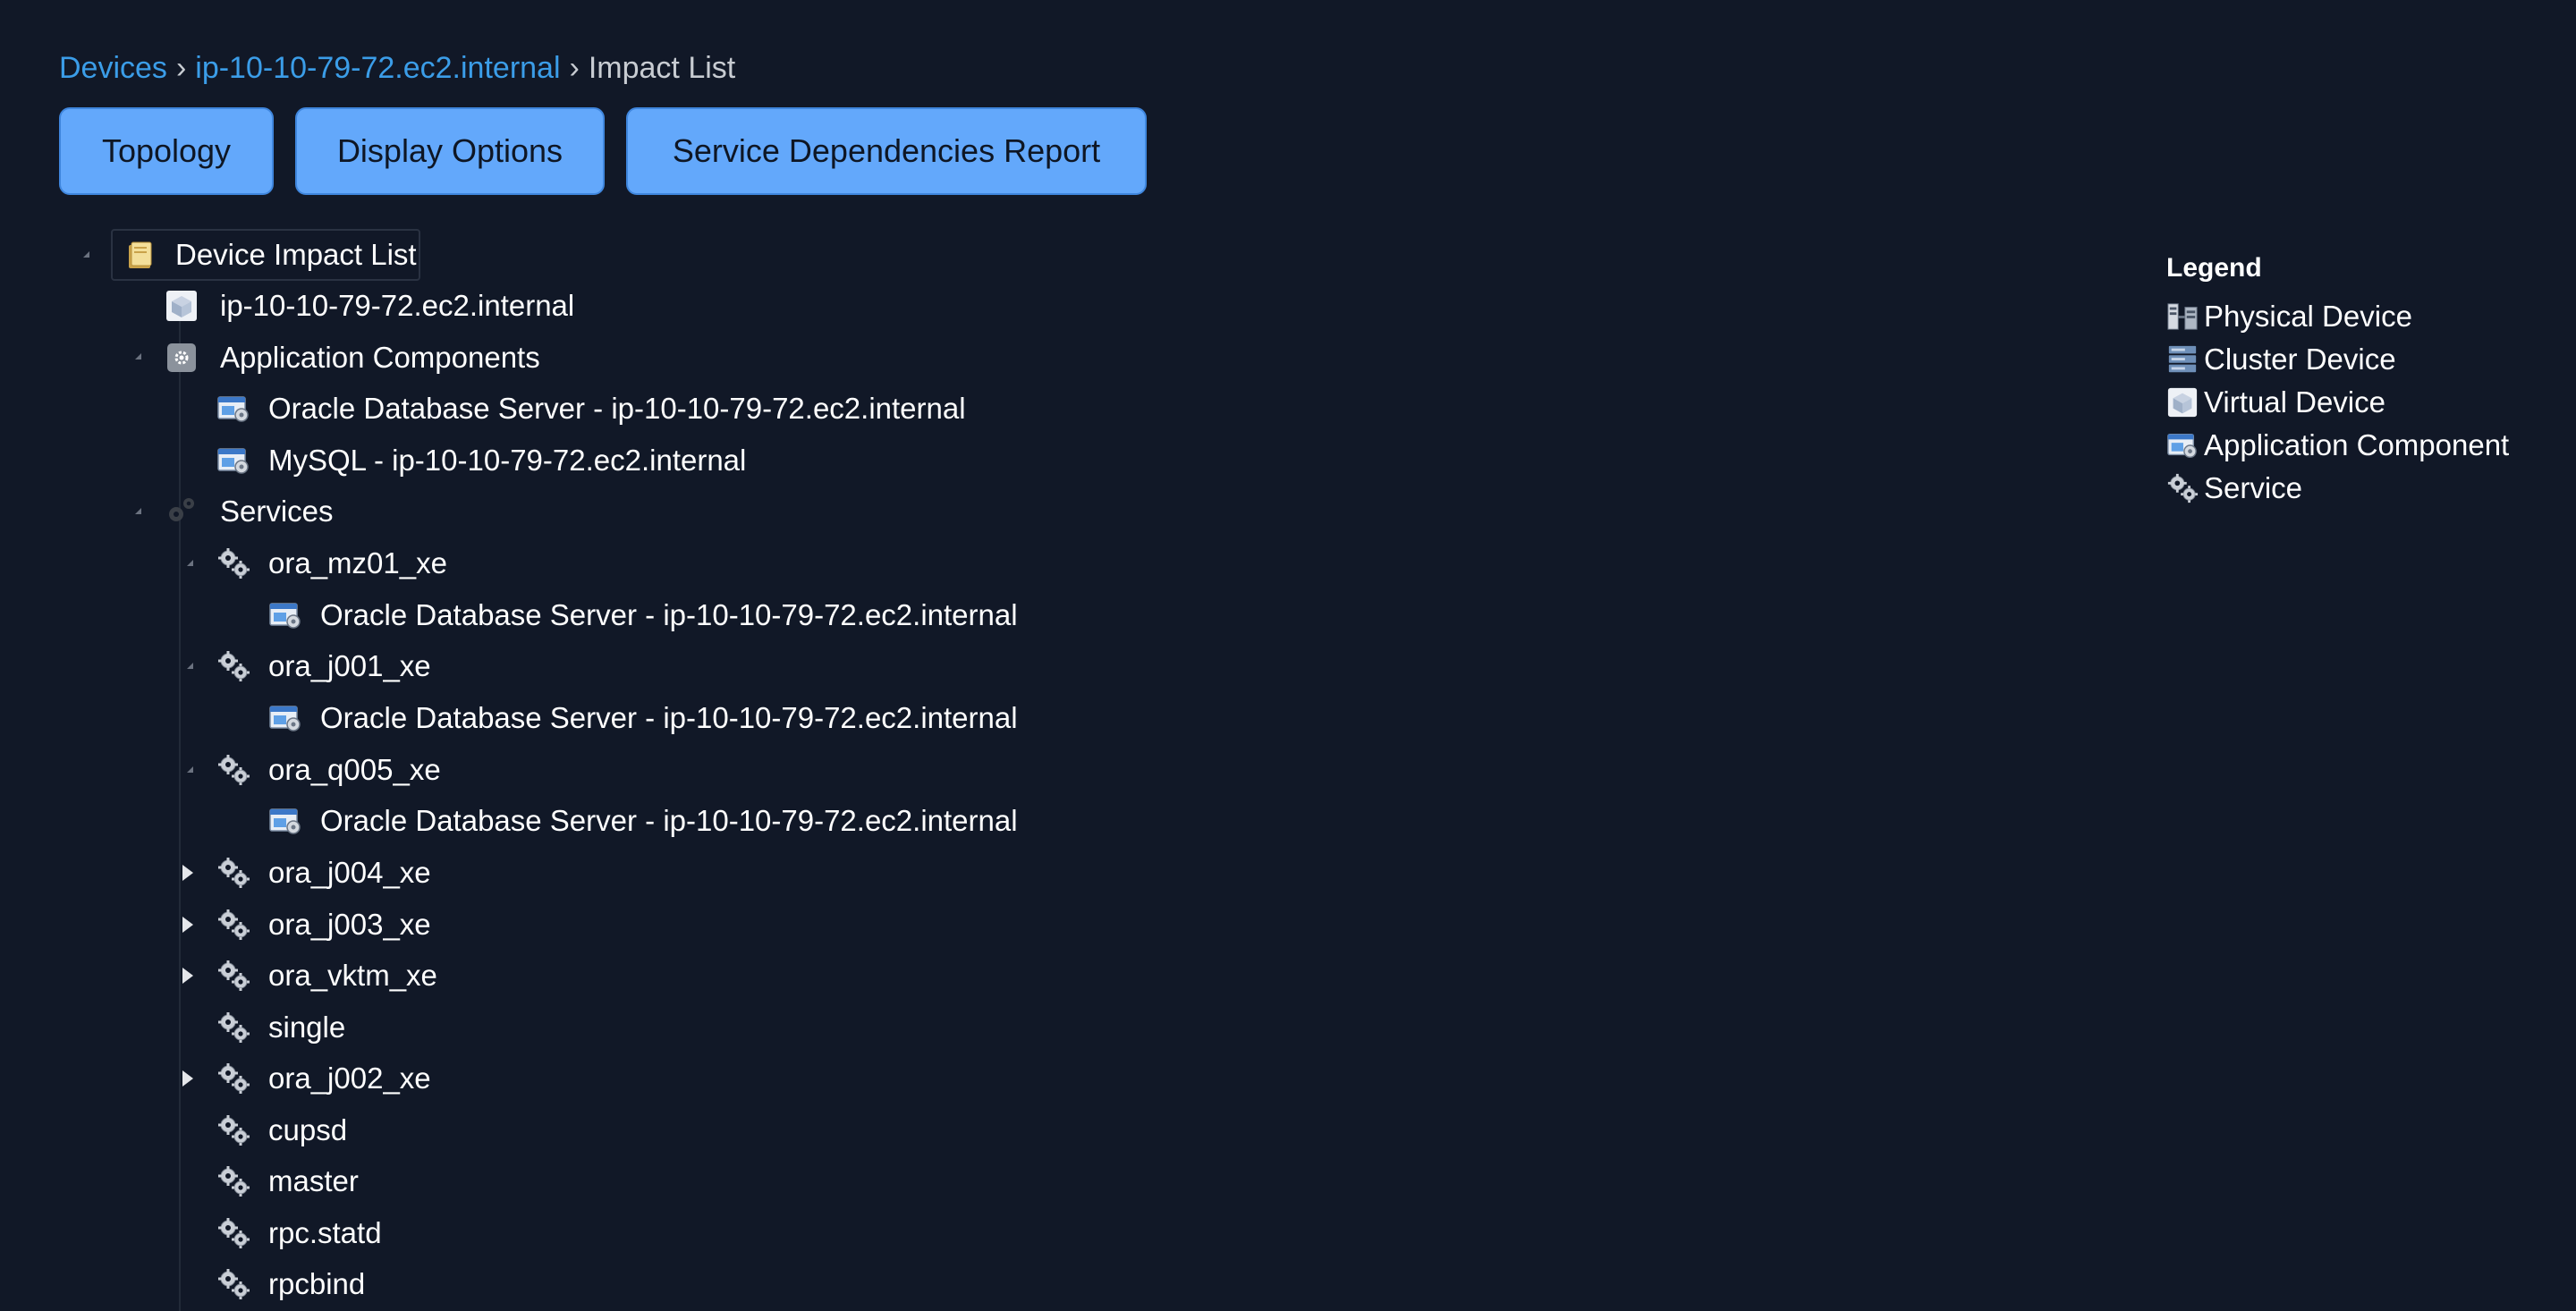 Image resolution: width=2576 pixels, height=1311 pixels. What do you see at coordinates (507, 461) in the screenshot?
I see `tree-node-label: MySQL - ip-10-10-79-72.ec2.internal` at bounding box center [507, 461].